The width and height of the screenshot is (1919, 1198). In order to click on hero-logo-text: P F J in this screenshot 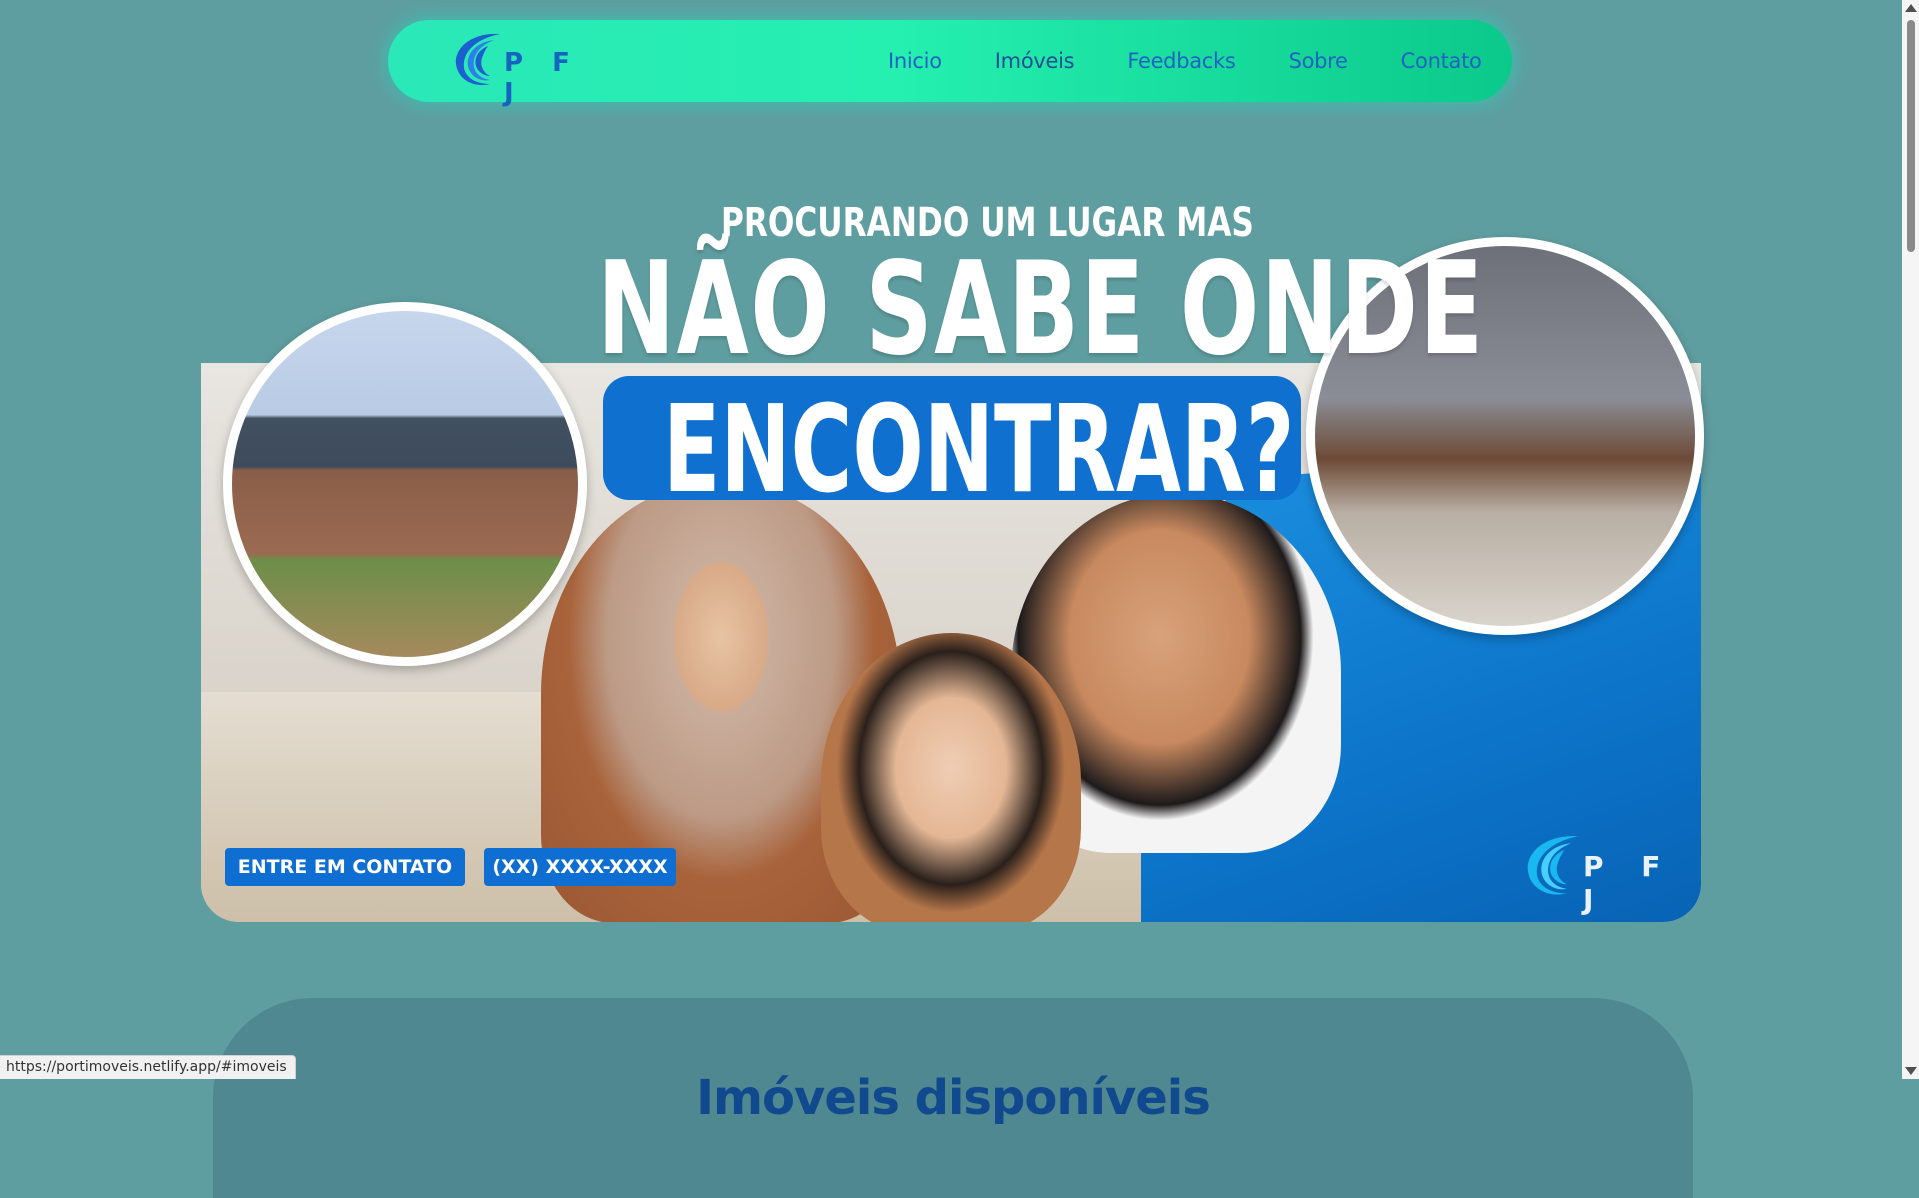, I will do `click(1629, 883)`.